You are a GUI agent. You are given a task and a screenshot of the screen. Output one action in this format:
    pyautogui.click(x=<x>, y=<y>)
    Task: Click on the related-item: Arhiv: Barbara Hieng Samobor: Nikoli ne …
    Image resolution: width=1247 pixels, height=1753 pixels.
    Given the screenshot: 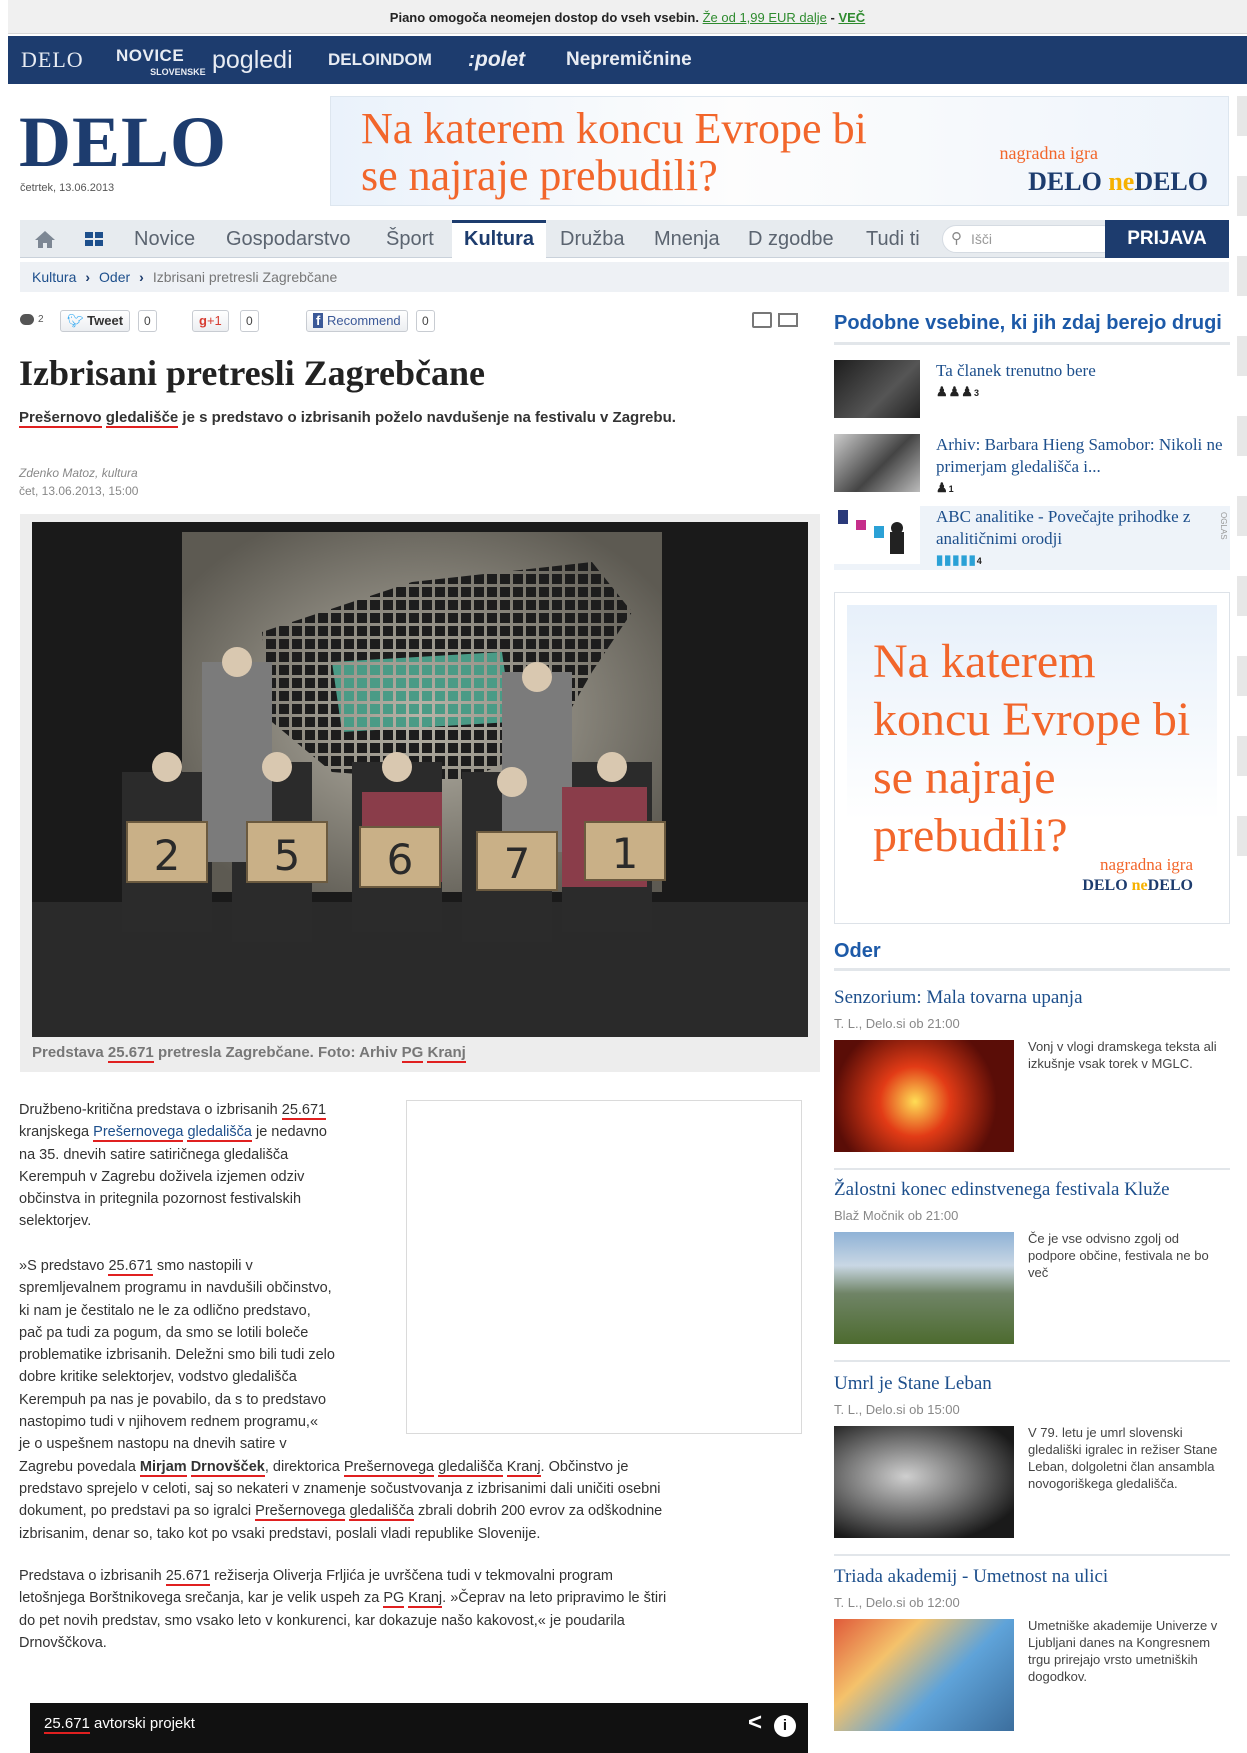 What is the action you would take?
    pyautogui.click(x=1032, y=466)
    